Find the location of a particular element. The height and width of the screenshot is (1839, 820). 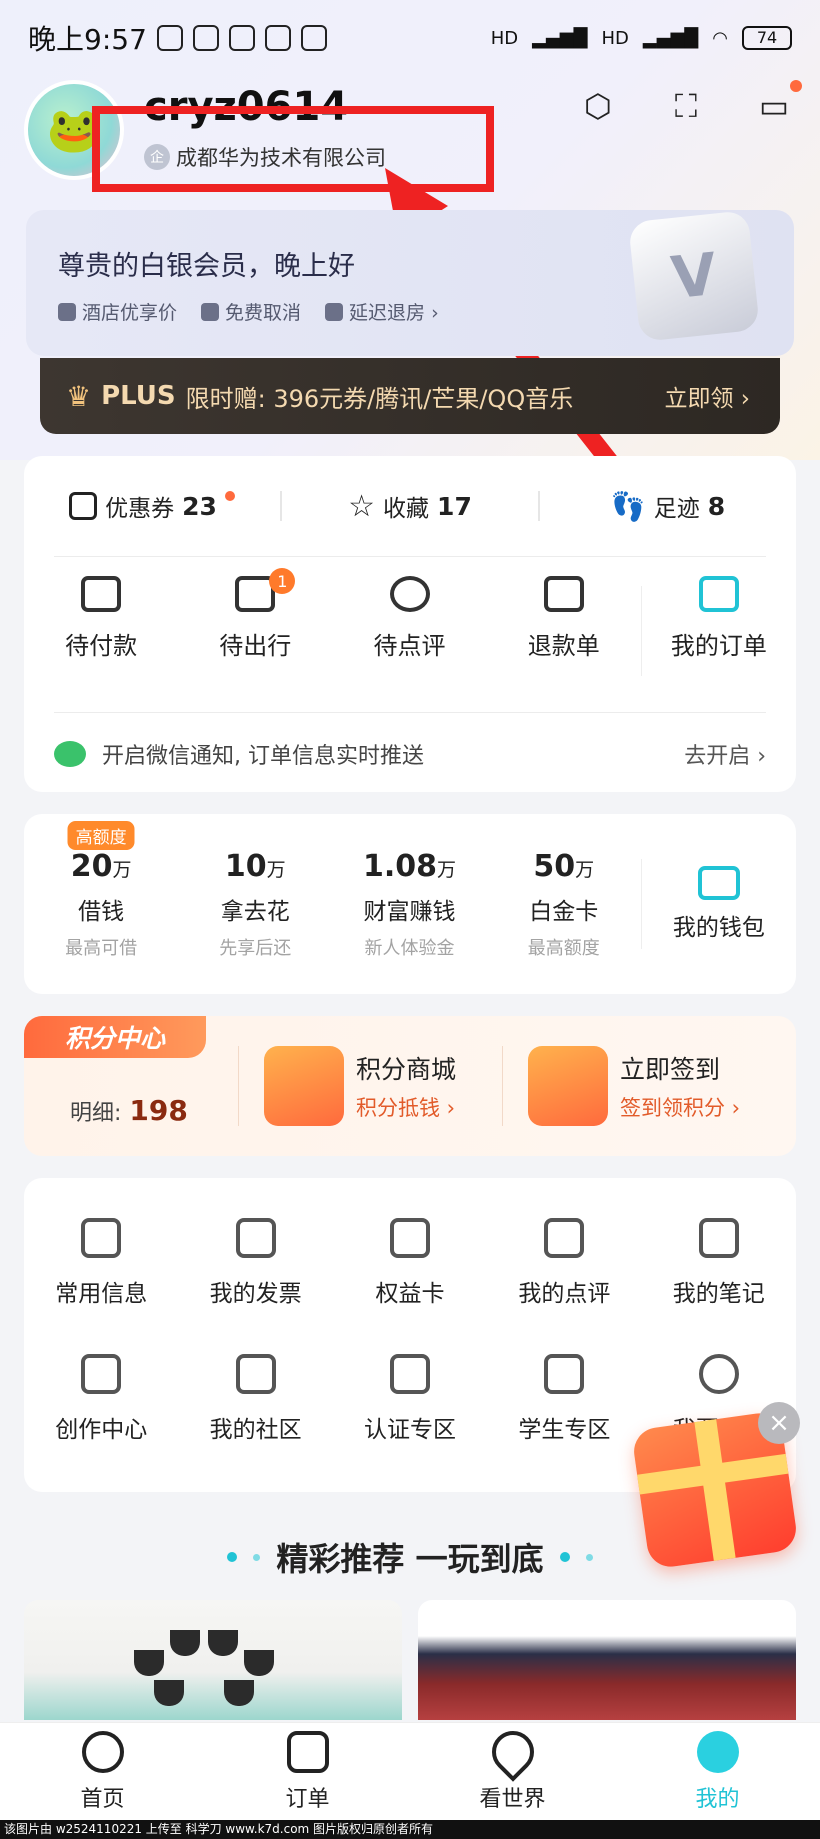

tab-home: 首页 is located at coordinates (102, 1771).